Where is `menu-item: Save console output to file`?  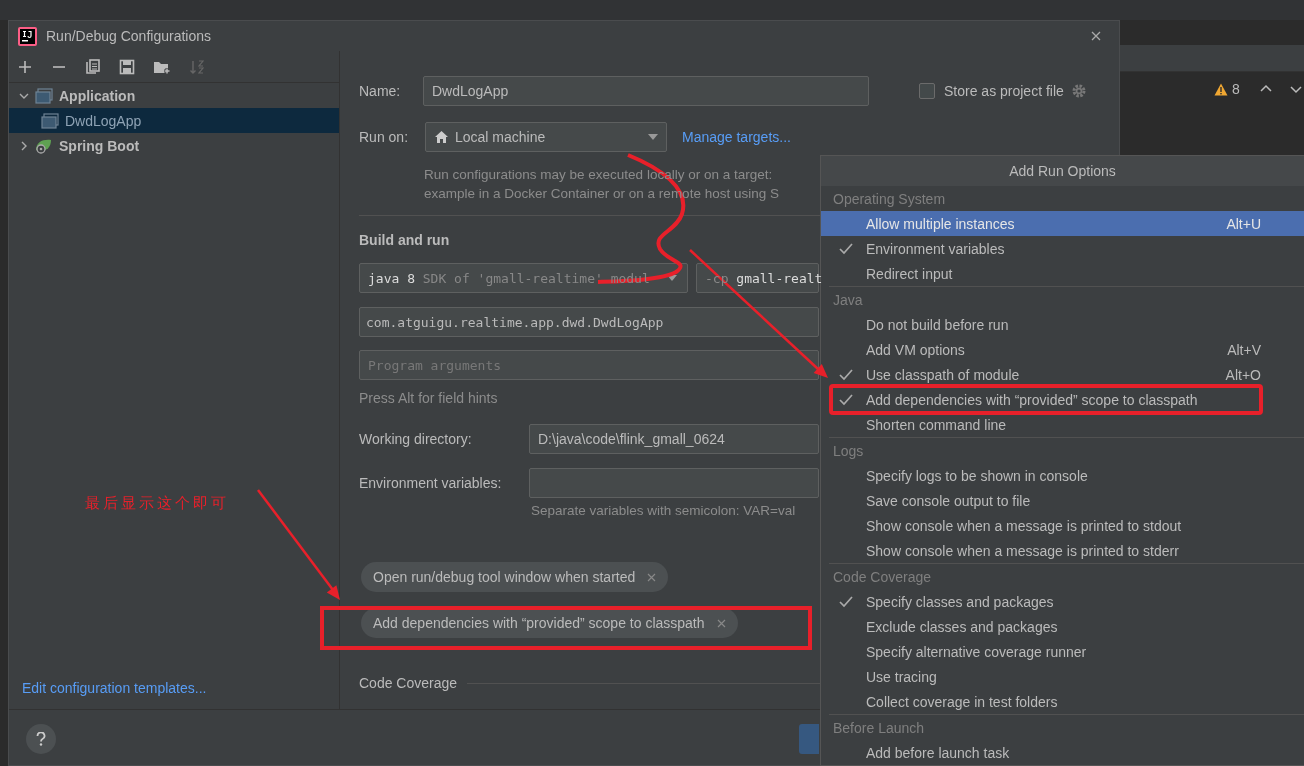
menu-item: Save console output to file is located at coordinates (1062, 500).